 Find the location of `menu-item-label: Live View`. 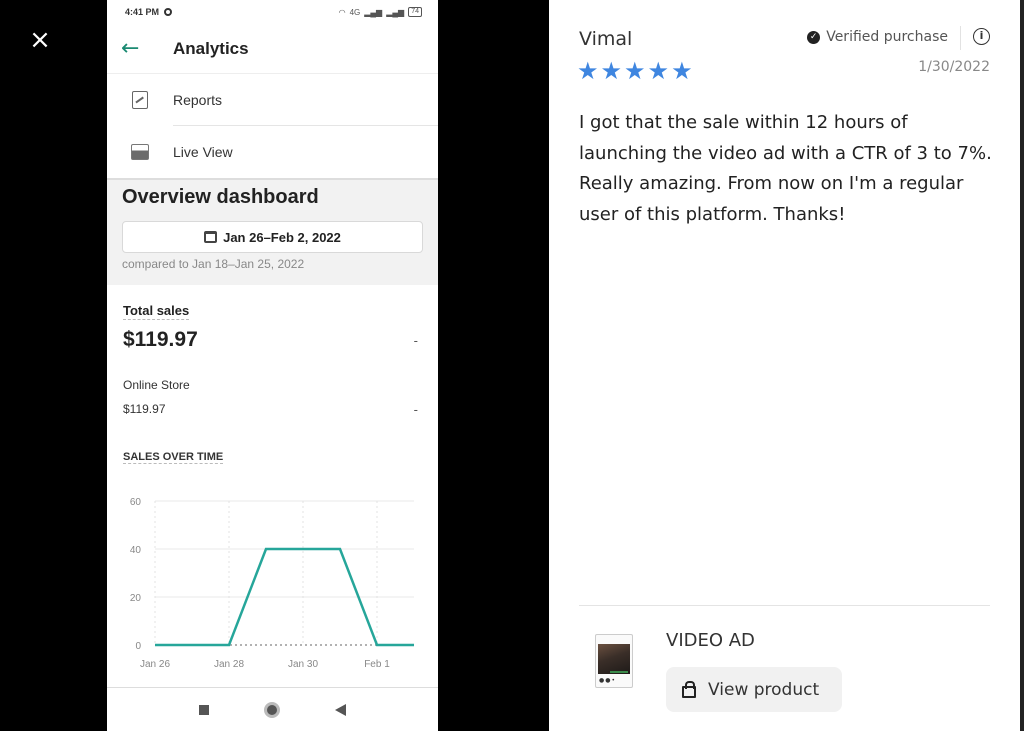

menu-item-label: Live View is located at coordinates (203, 152).